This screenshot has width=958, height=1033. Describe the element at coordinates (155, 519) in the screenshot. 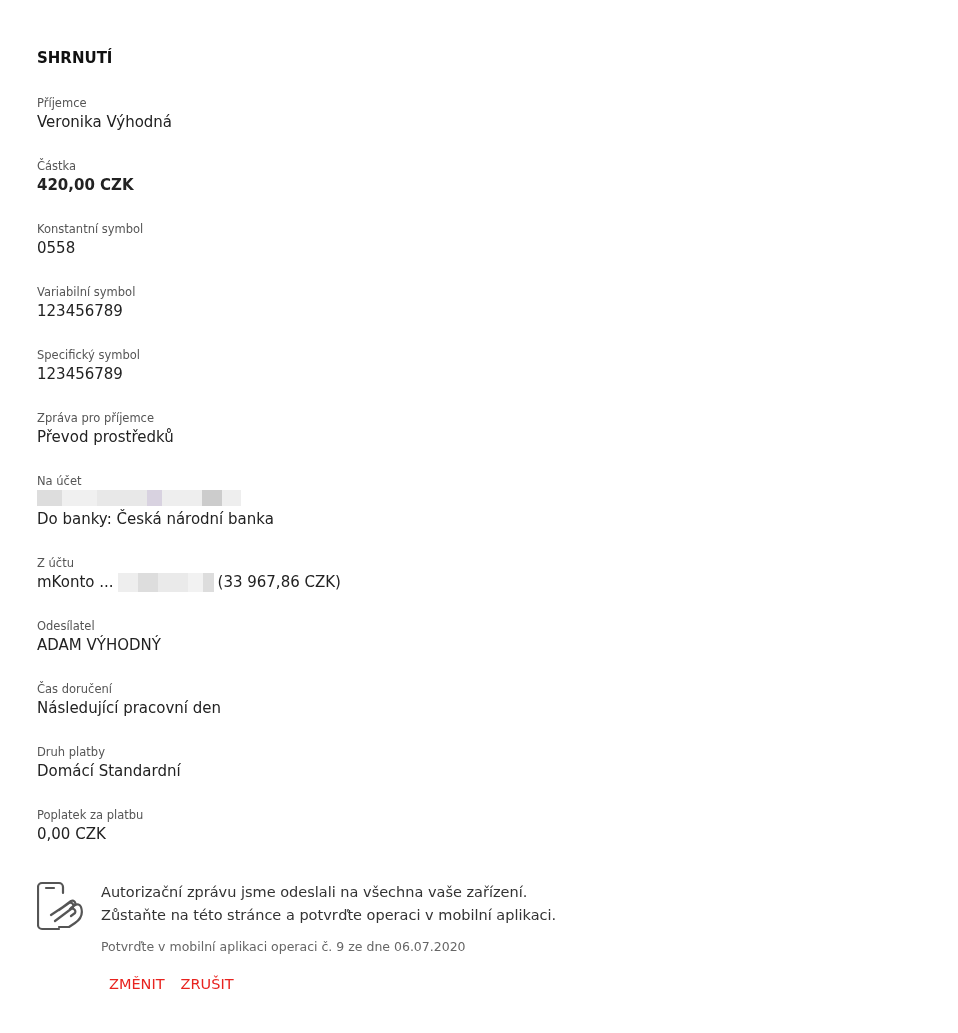

I see `field-value: Do banky: Česká národní banka` at that location.